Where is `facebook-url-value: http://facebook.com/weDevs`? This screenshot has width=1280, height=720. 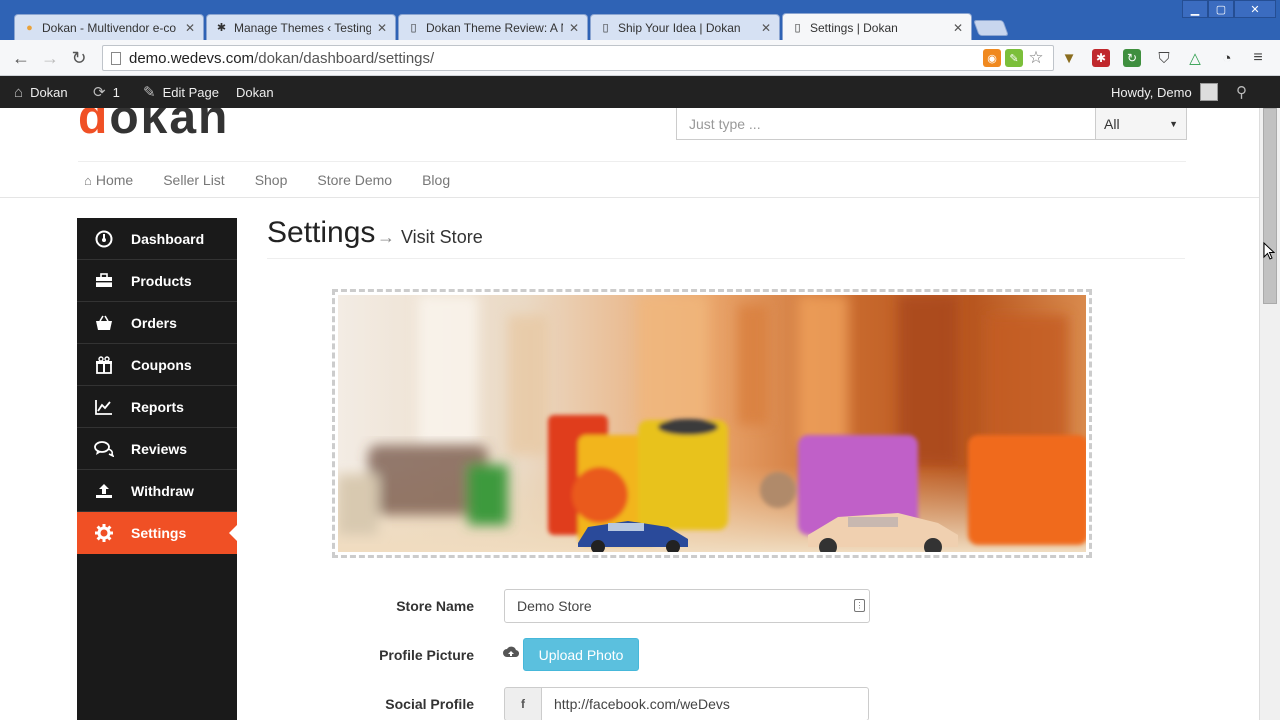 facebook-url-value: http://facebook.com/weDevs is located at coordinates (642, 704).